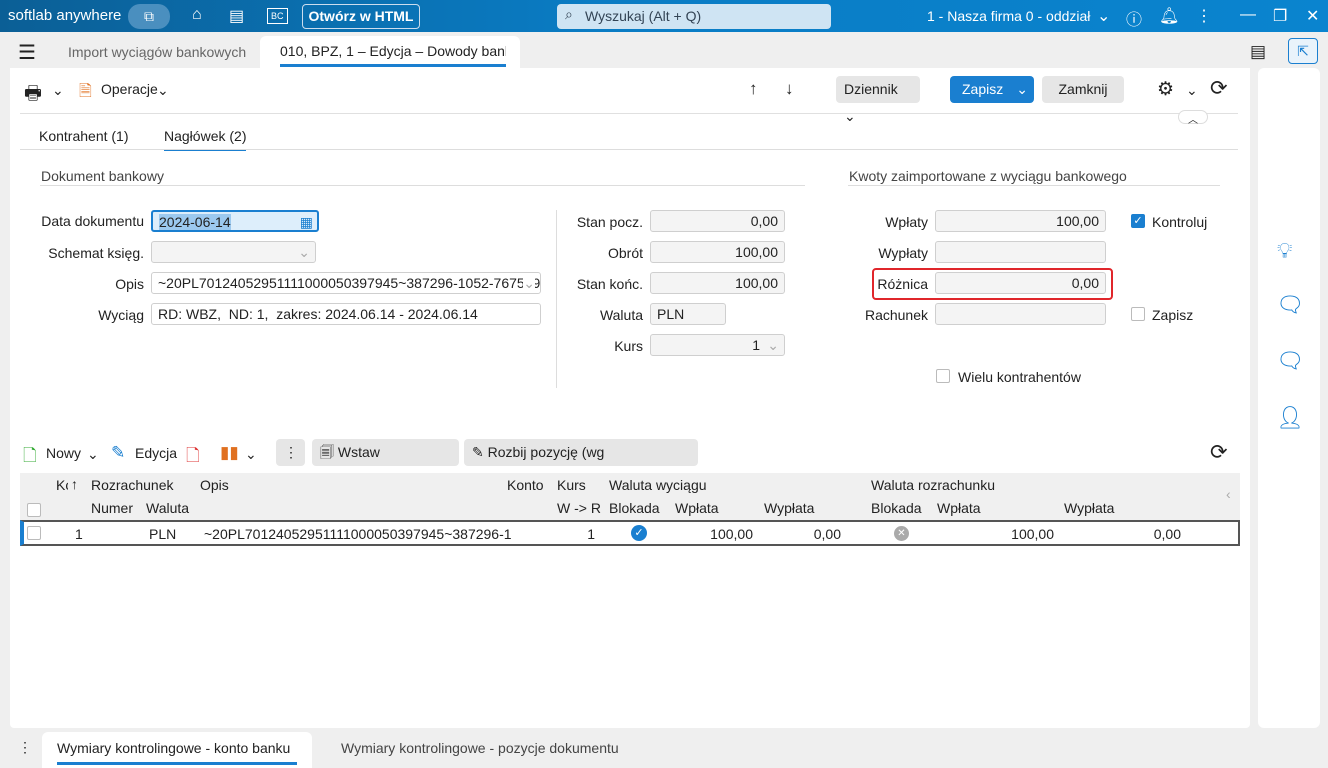 This screenshot has width=1328, height=768. What do you see at coordinates (878, 100) in the screenshot?
I see `dziennik-button: Dziennik ⌄` at bounding box center [878, 100].